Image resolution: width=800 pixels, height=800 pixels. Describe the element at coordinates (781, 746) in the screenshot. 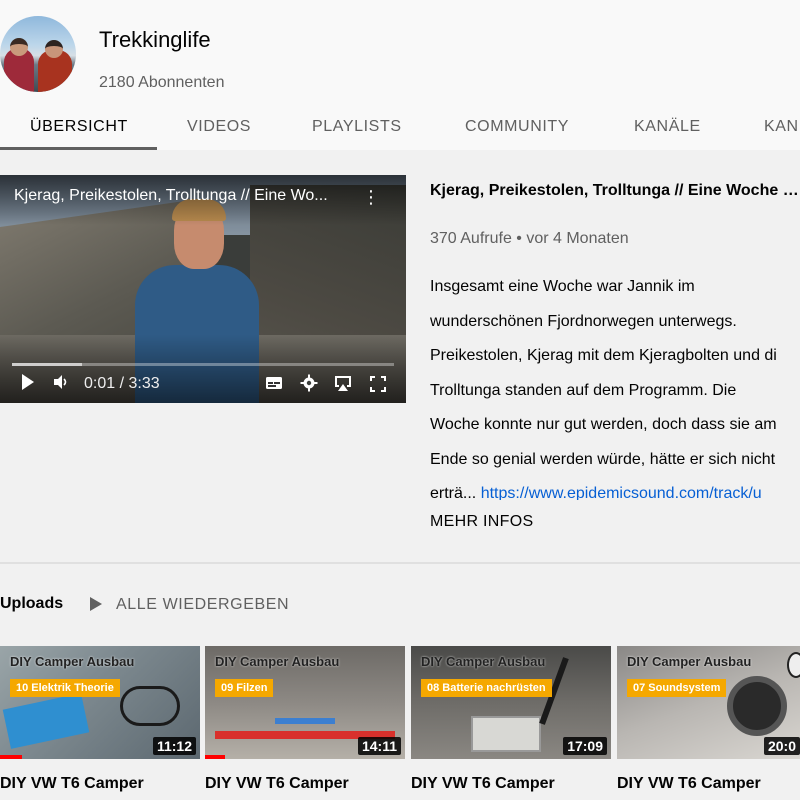

I see `video-duration: 20:0` at that location.